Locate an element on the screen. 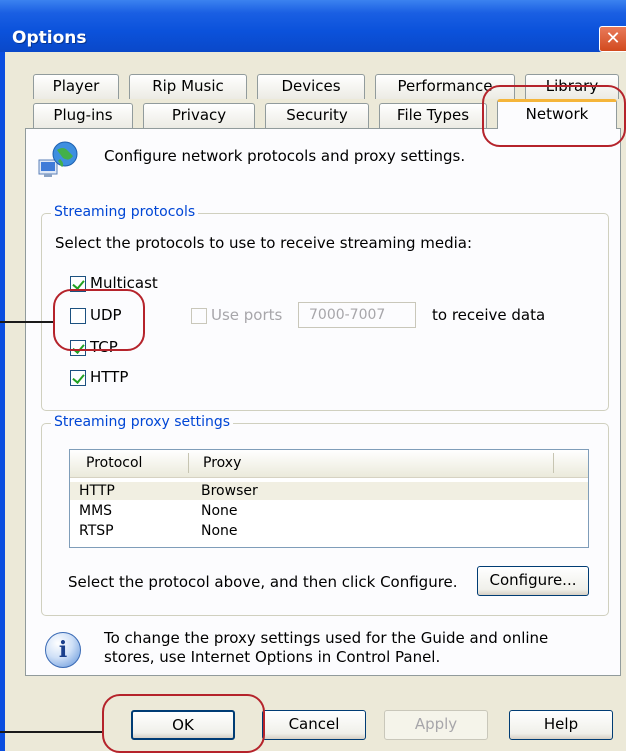 The width and height of the screenshot is (626, 753). streaming-proxy-legend: Streaming proxy settings is located at coordinates (142, 422).